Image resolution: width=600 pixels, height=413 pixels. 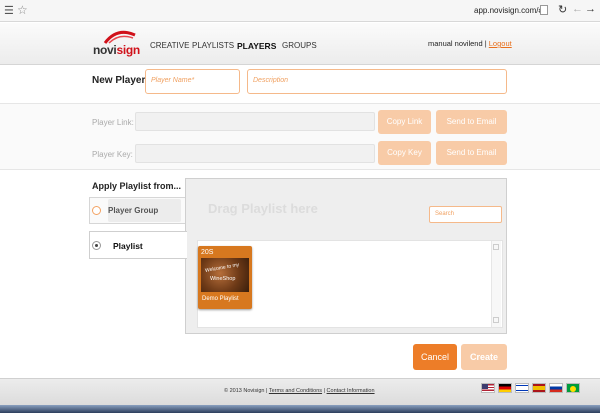 I want to click on scroll-up-icon, so click(x=496, y=247).